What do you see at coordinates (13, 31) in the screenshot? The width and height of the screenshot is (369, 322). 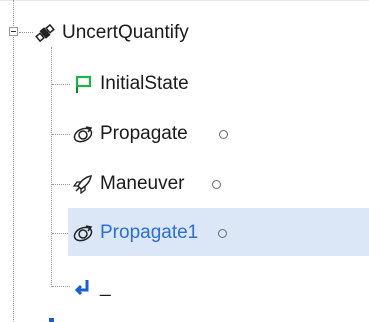 I see `collapse-toggle` at bounding box center [13, 31].